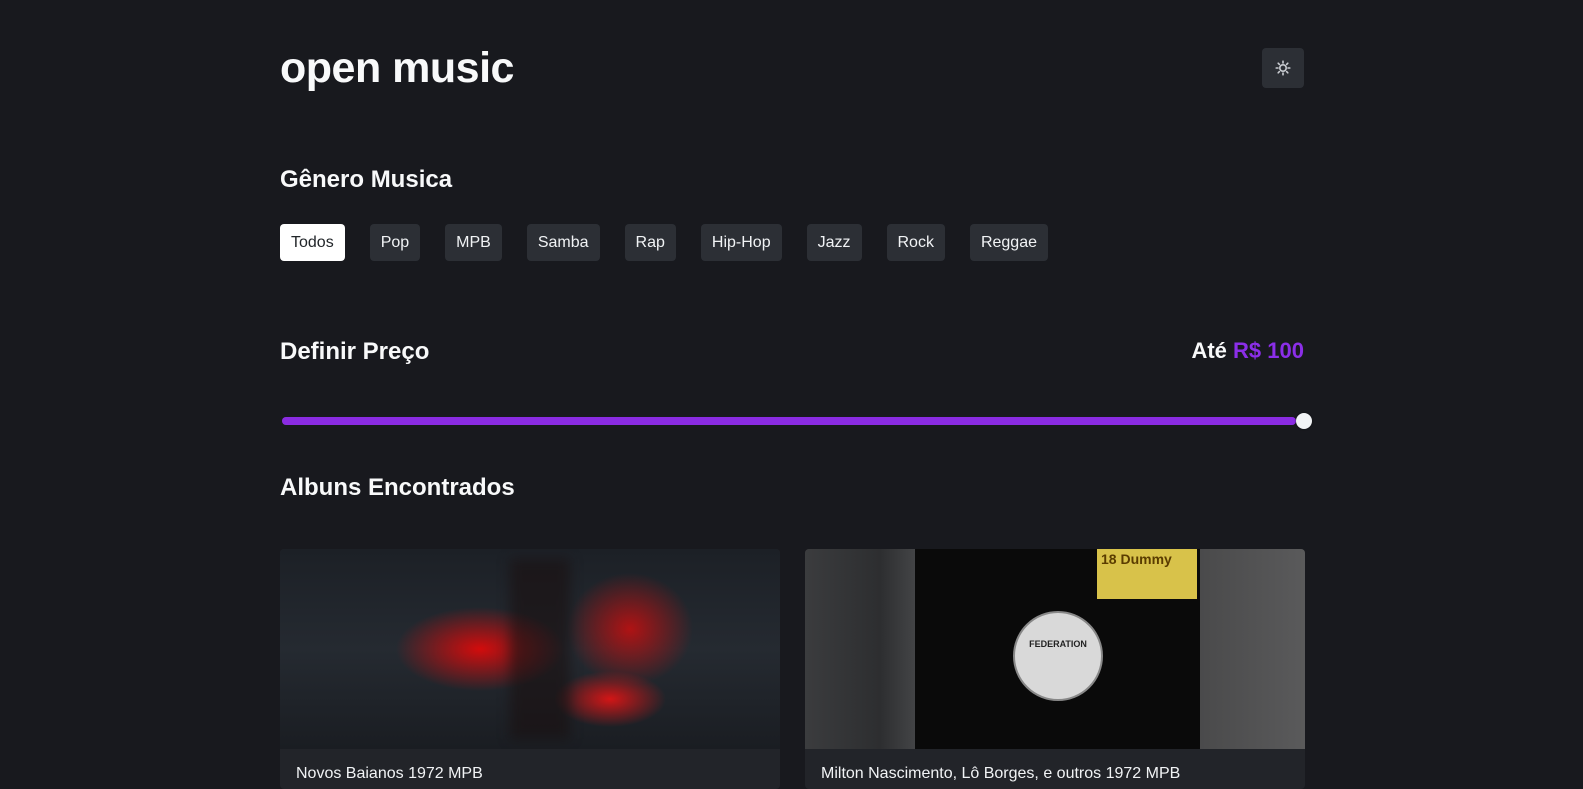 This screenshot has width=1583, height=789. I want to click on cover-sticker-text: 18 Dummy, so click(1136, 559).